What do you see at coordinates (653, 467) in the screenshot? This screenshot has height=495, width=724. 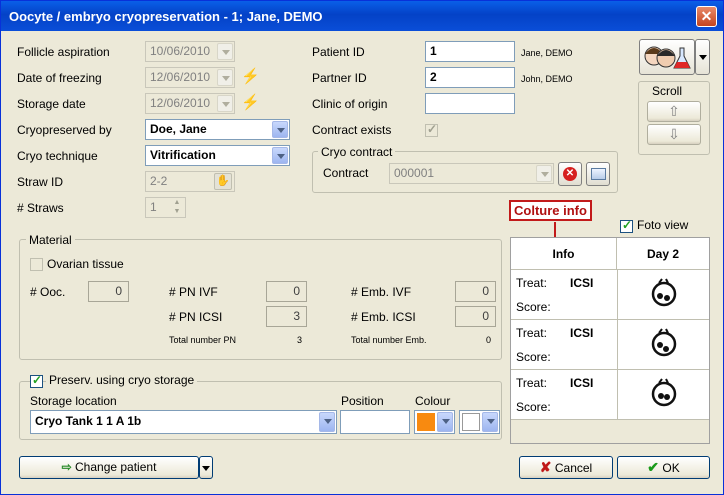 I see `check-icon: ✔` at bounding box center [653, 467].